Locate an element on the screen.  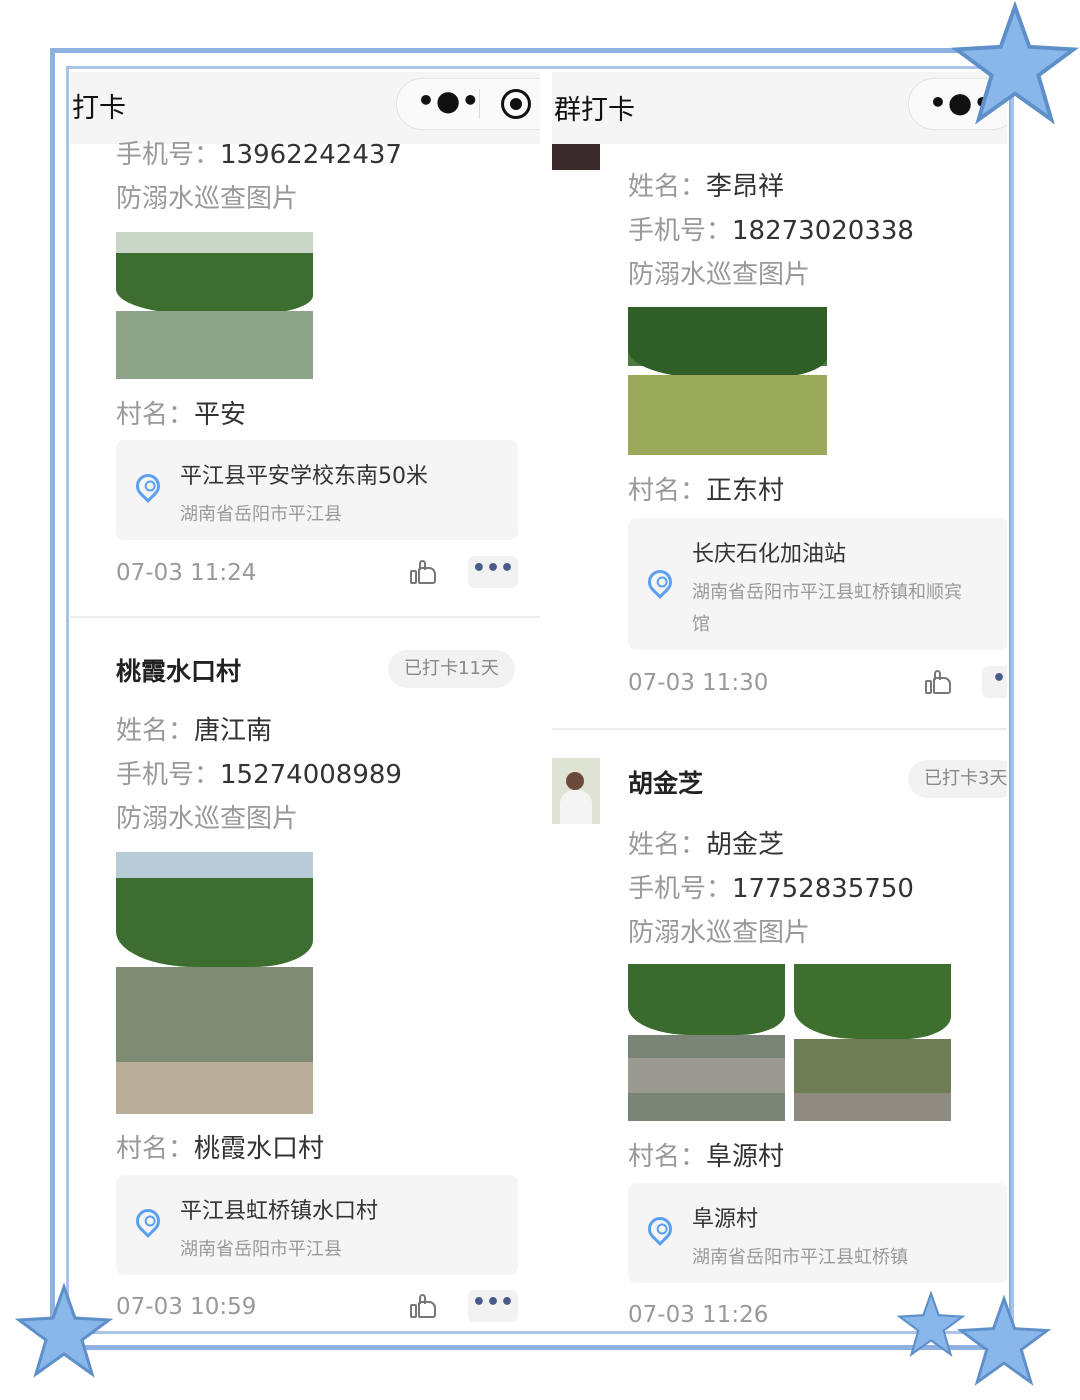
member-title: 胡金芝 is located at coordinates (666, 783).